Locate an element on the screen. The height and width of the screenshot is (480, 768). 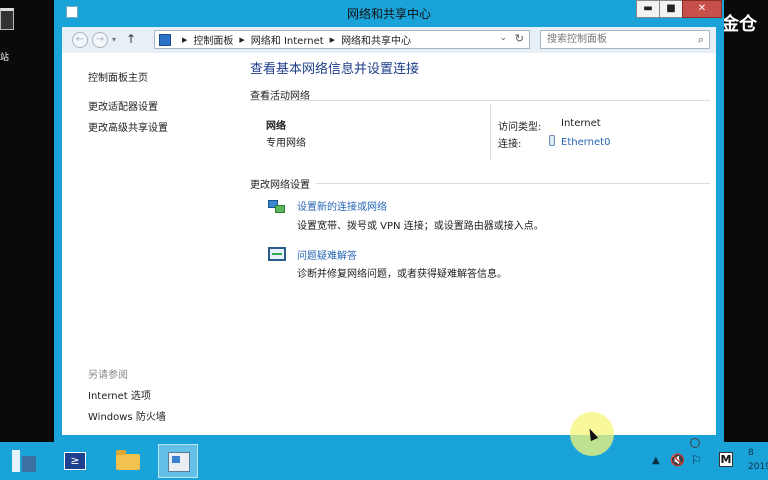
back-button: ← is located at coordinates (80, 40).